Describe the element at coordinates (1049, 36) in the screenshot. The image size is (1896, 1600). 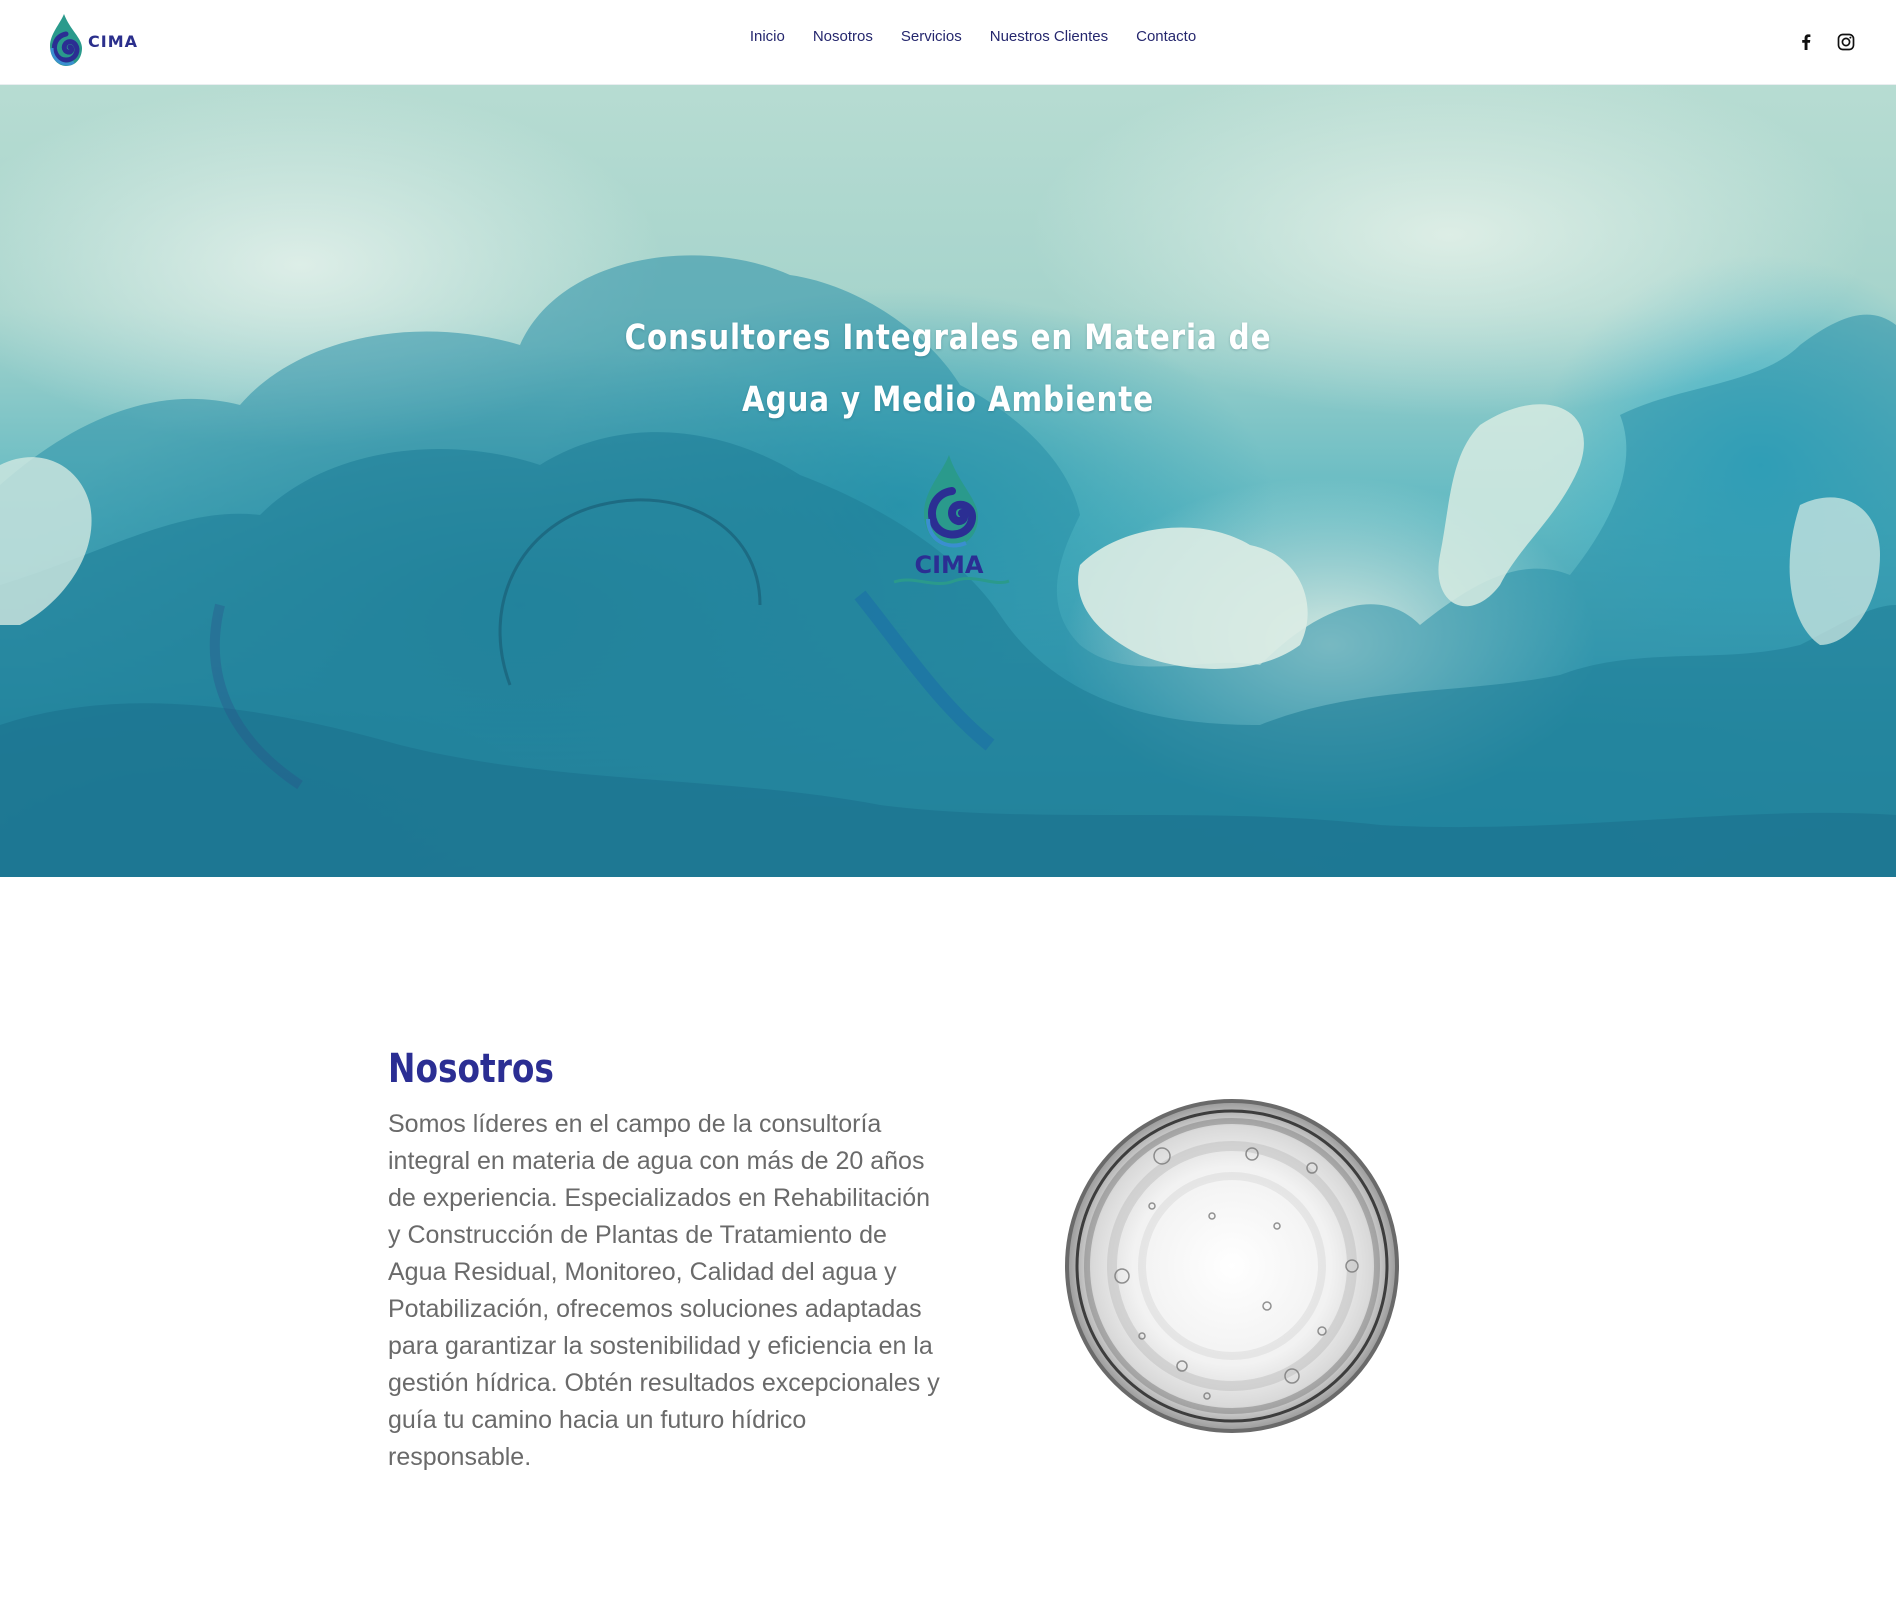
I see `nav-item-nuestros-clientes: Nuestros Clientes` at that location.